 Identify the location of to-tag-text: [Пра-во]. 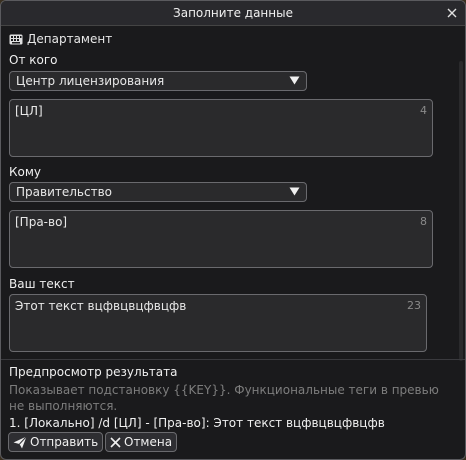
(41, 222).